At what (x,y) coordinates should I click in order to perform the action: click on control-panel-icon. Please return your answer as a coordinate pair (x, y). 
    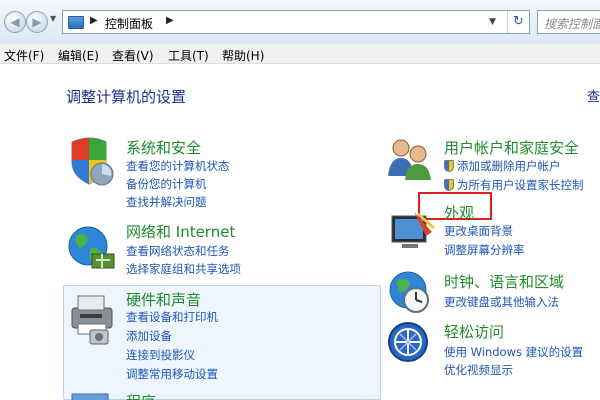
    Looking at the image, I should click on (76, 22).